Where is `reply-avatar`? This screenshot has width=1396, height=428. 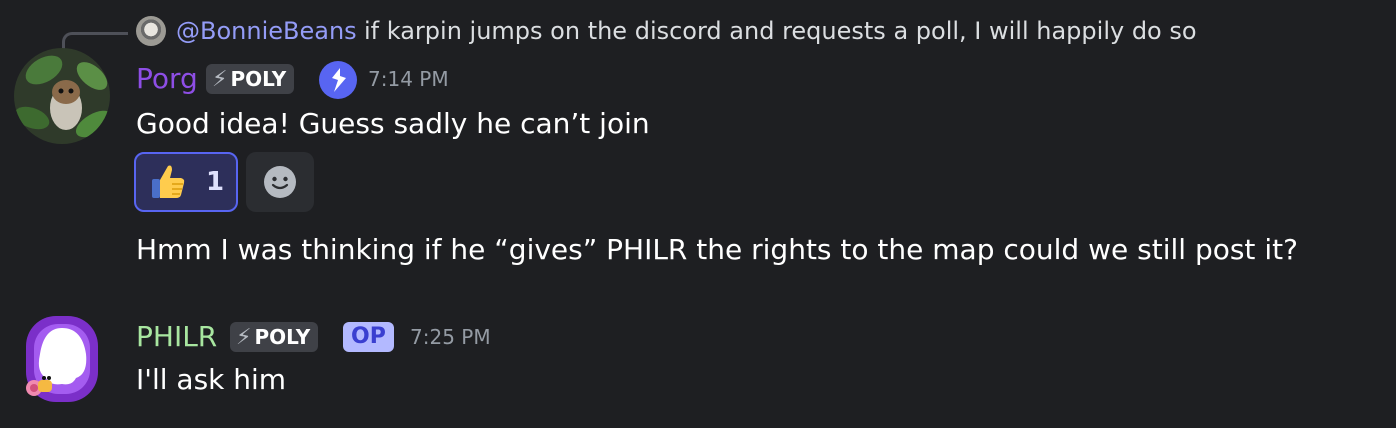
reply-avatar is located at coordinates (151, 31).